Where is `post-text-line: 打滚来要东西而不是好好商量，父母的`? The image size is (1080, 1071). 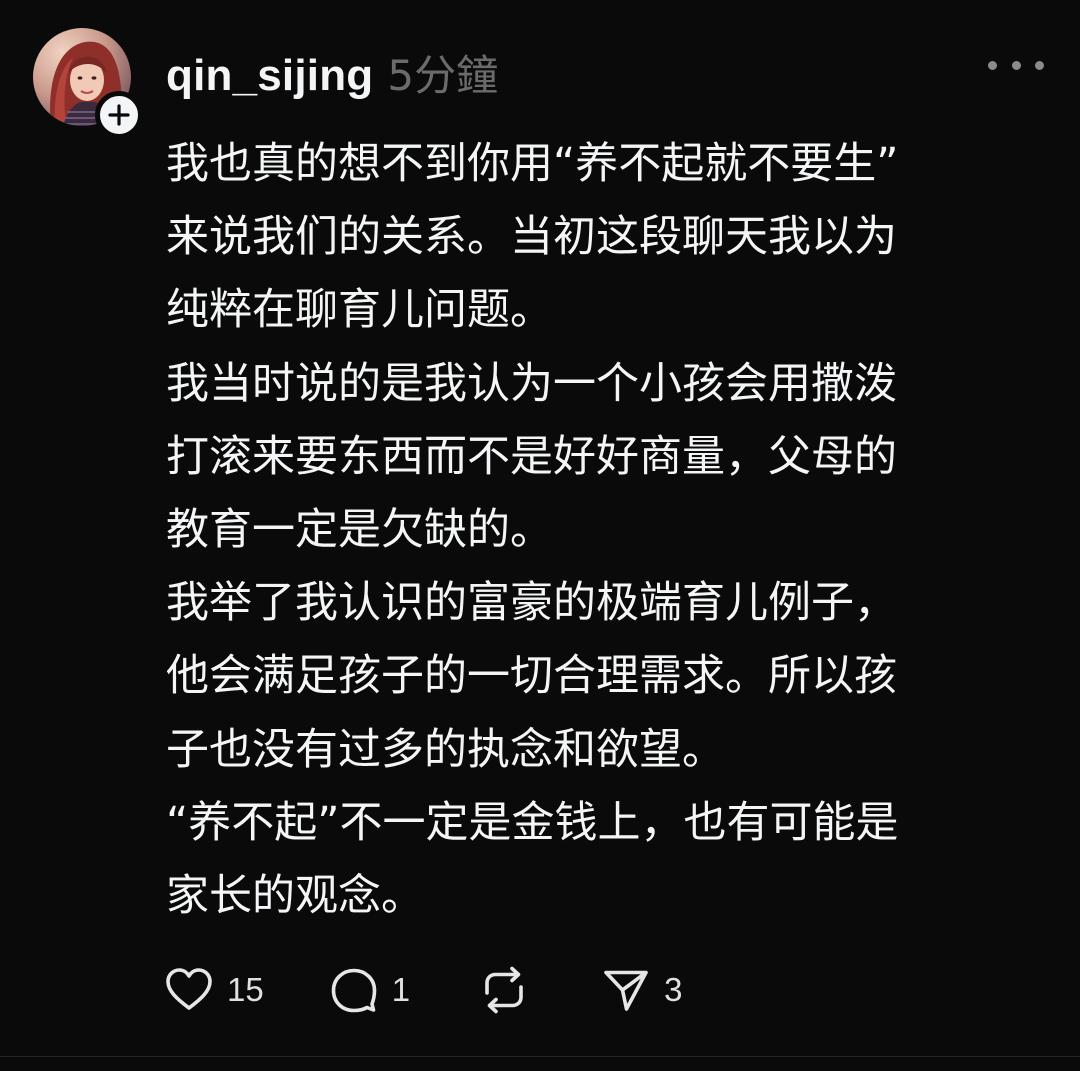 post-text-line: 打滚来要东西而不是好好商量，父母的 is located at coordinates (531, 456).